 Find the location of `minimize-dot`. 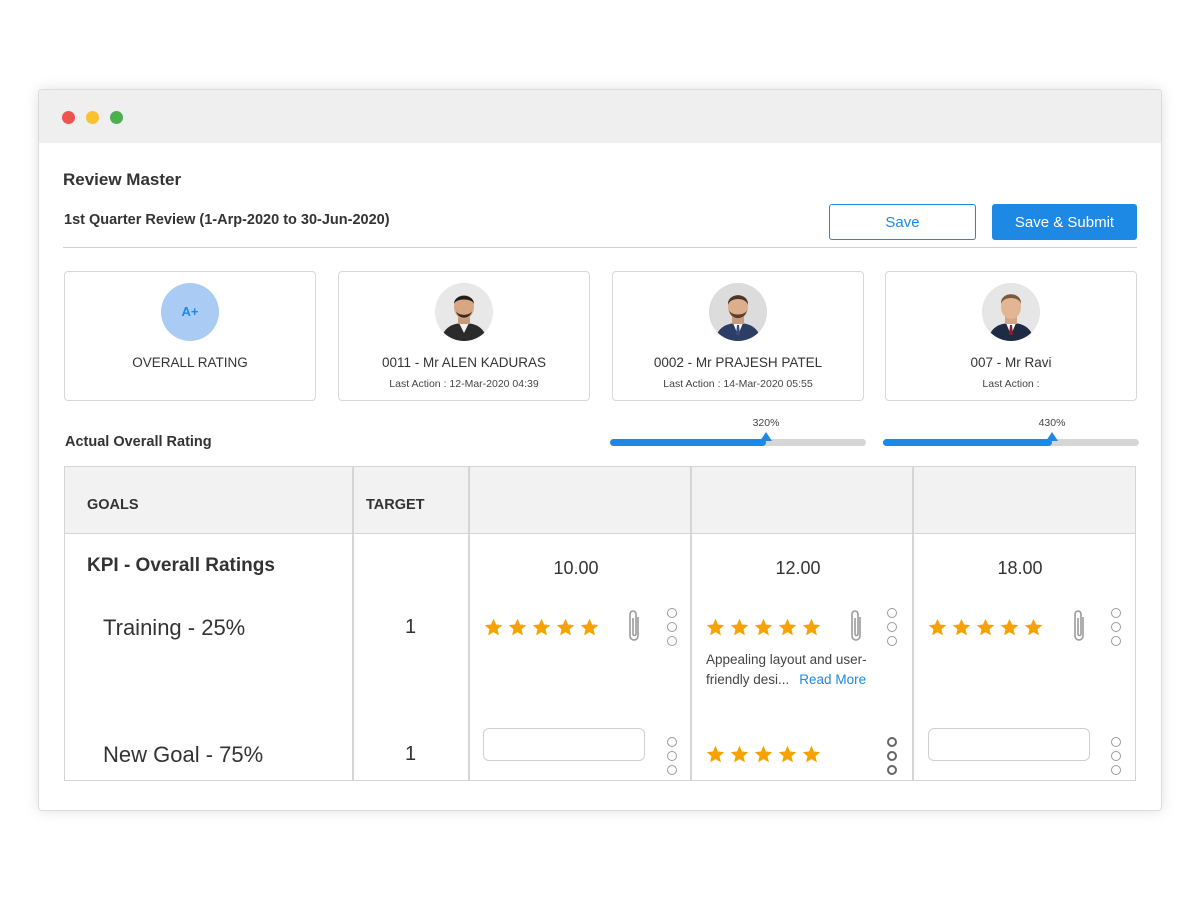

minimize-dot is located at coordinates (92, 117).